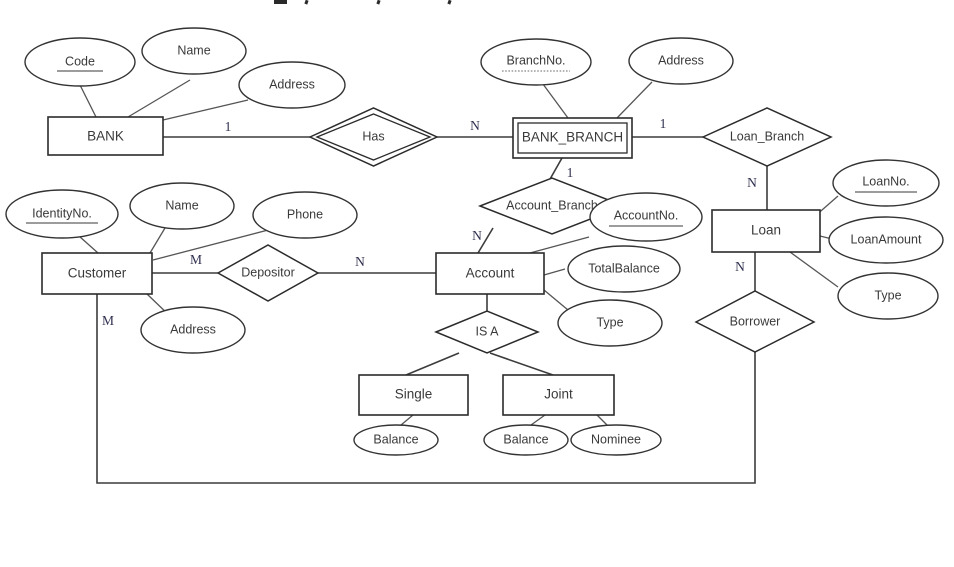  I want to click on entity-customer: Customer, so click(97, 273).